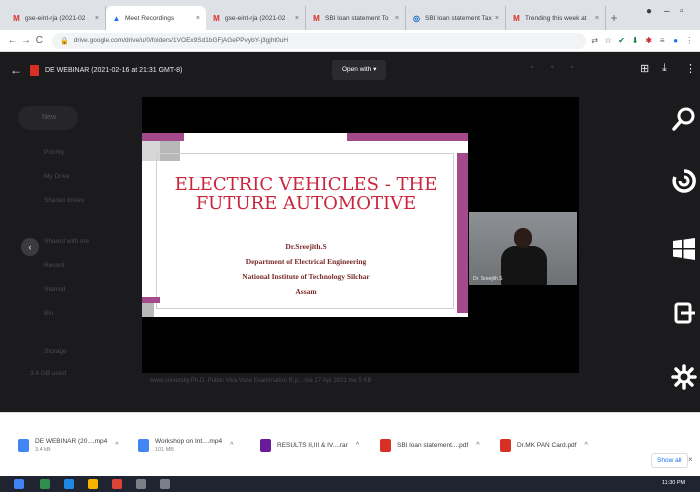  I want to click on sidebar-item-priority: Priority, so click(54, 152).